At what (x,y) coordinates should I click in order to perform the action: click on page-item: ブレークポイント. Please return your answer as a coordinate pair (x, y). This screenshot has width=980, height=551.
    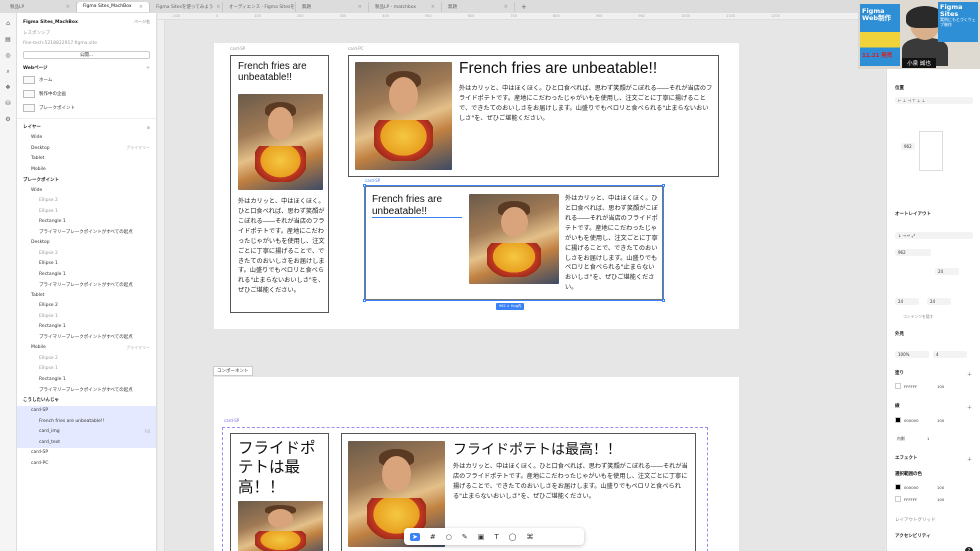
    Looking at the image, I should click on (86, 108).